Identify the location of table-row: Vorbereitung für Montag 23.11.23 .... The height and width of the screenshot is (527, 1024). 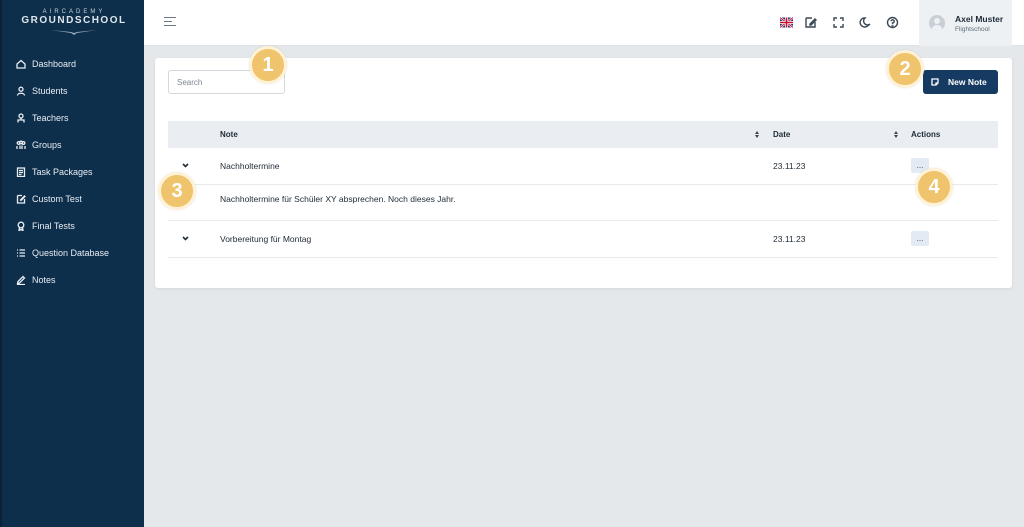
(583, 239).